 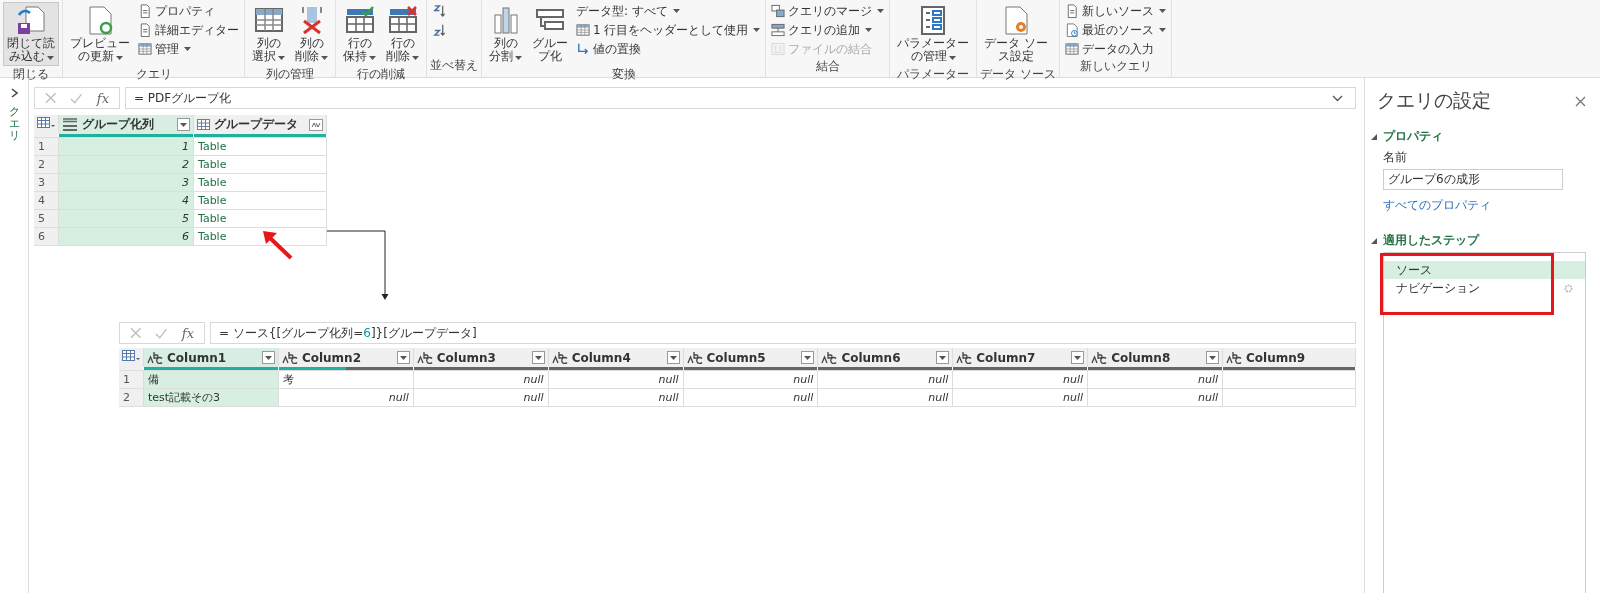 What do you see at coordinates (359, 20) in the screenshot?
I see `table-check-icon` at bounding box center [359, 20].